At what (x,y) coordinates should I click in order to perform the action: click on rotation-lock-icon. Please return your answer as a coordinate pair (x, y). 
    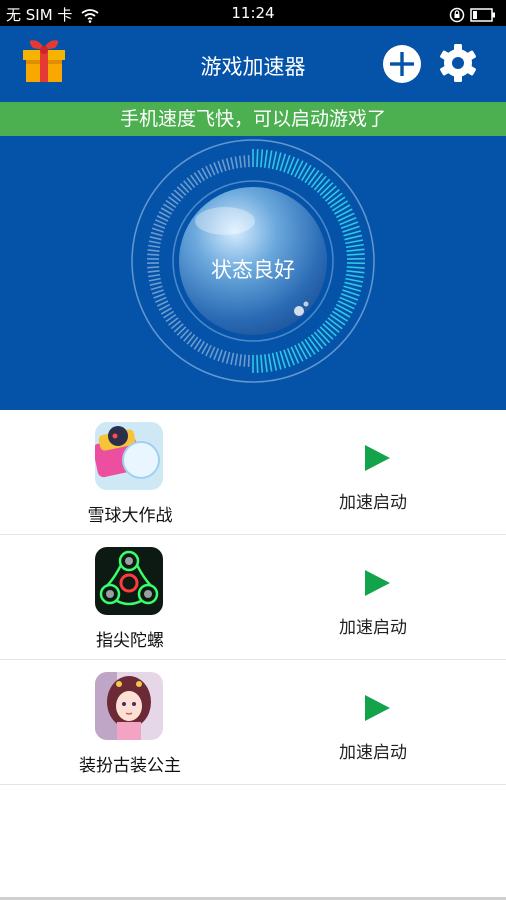
    Looking at the image, I should click on (457, 14).